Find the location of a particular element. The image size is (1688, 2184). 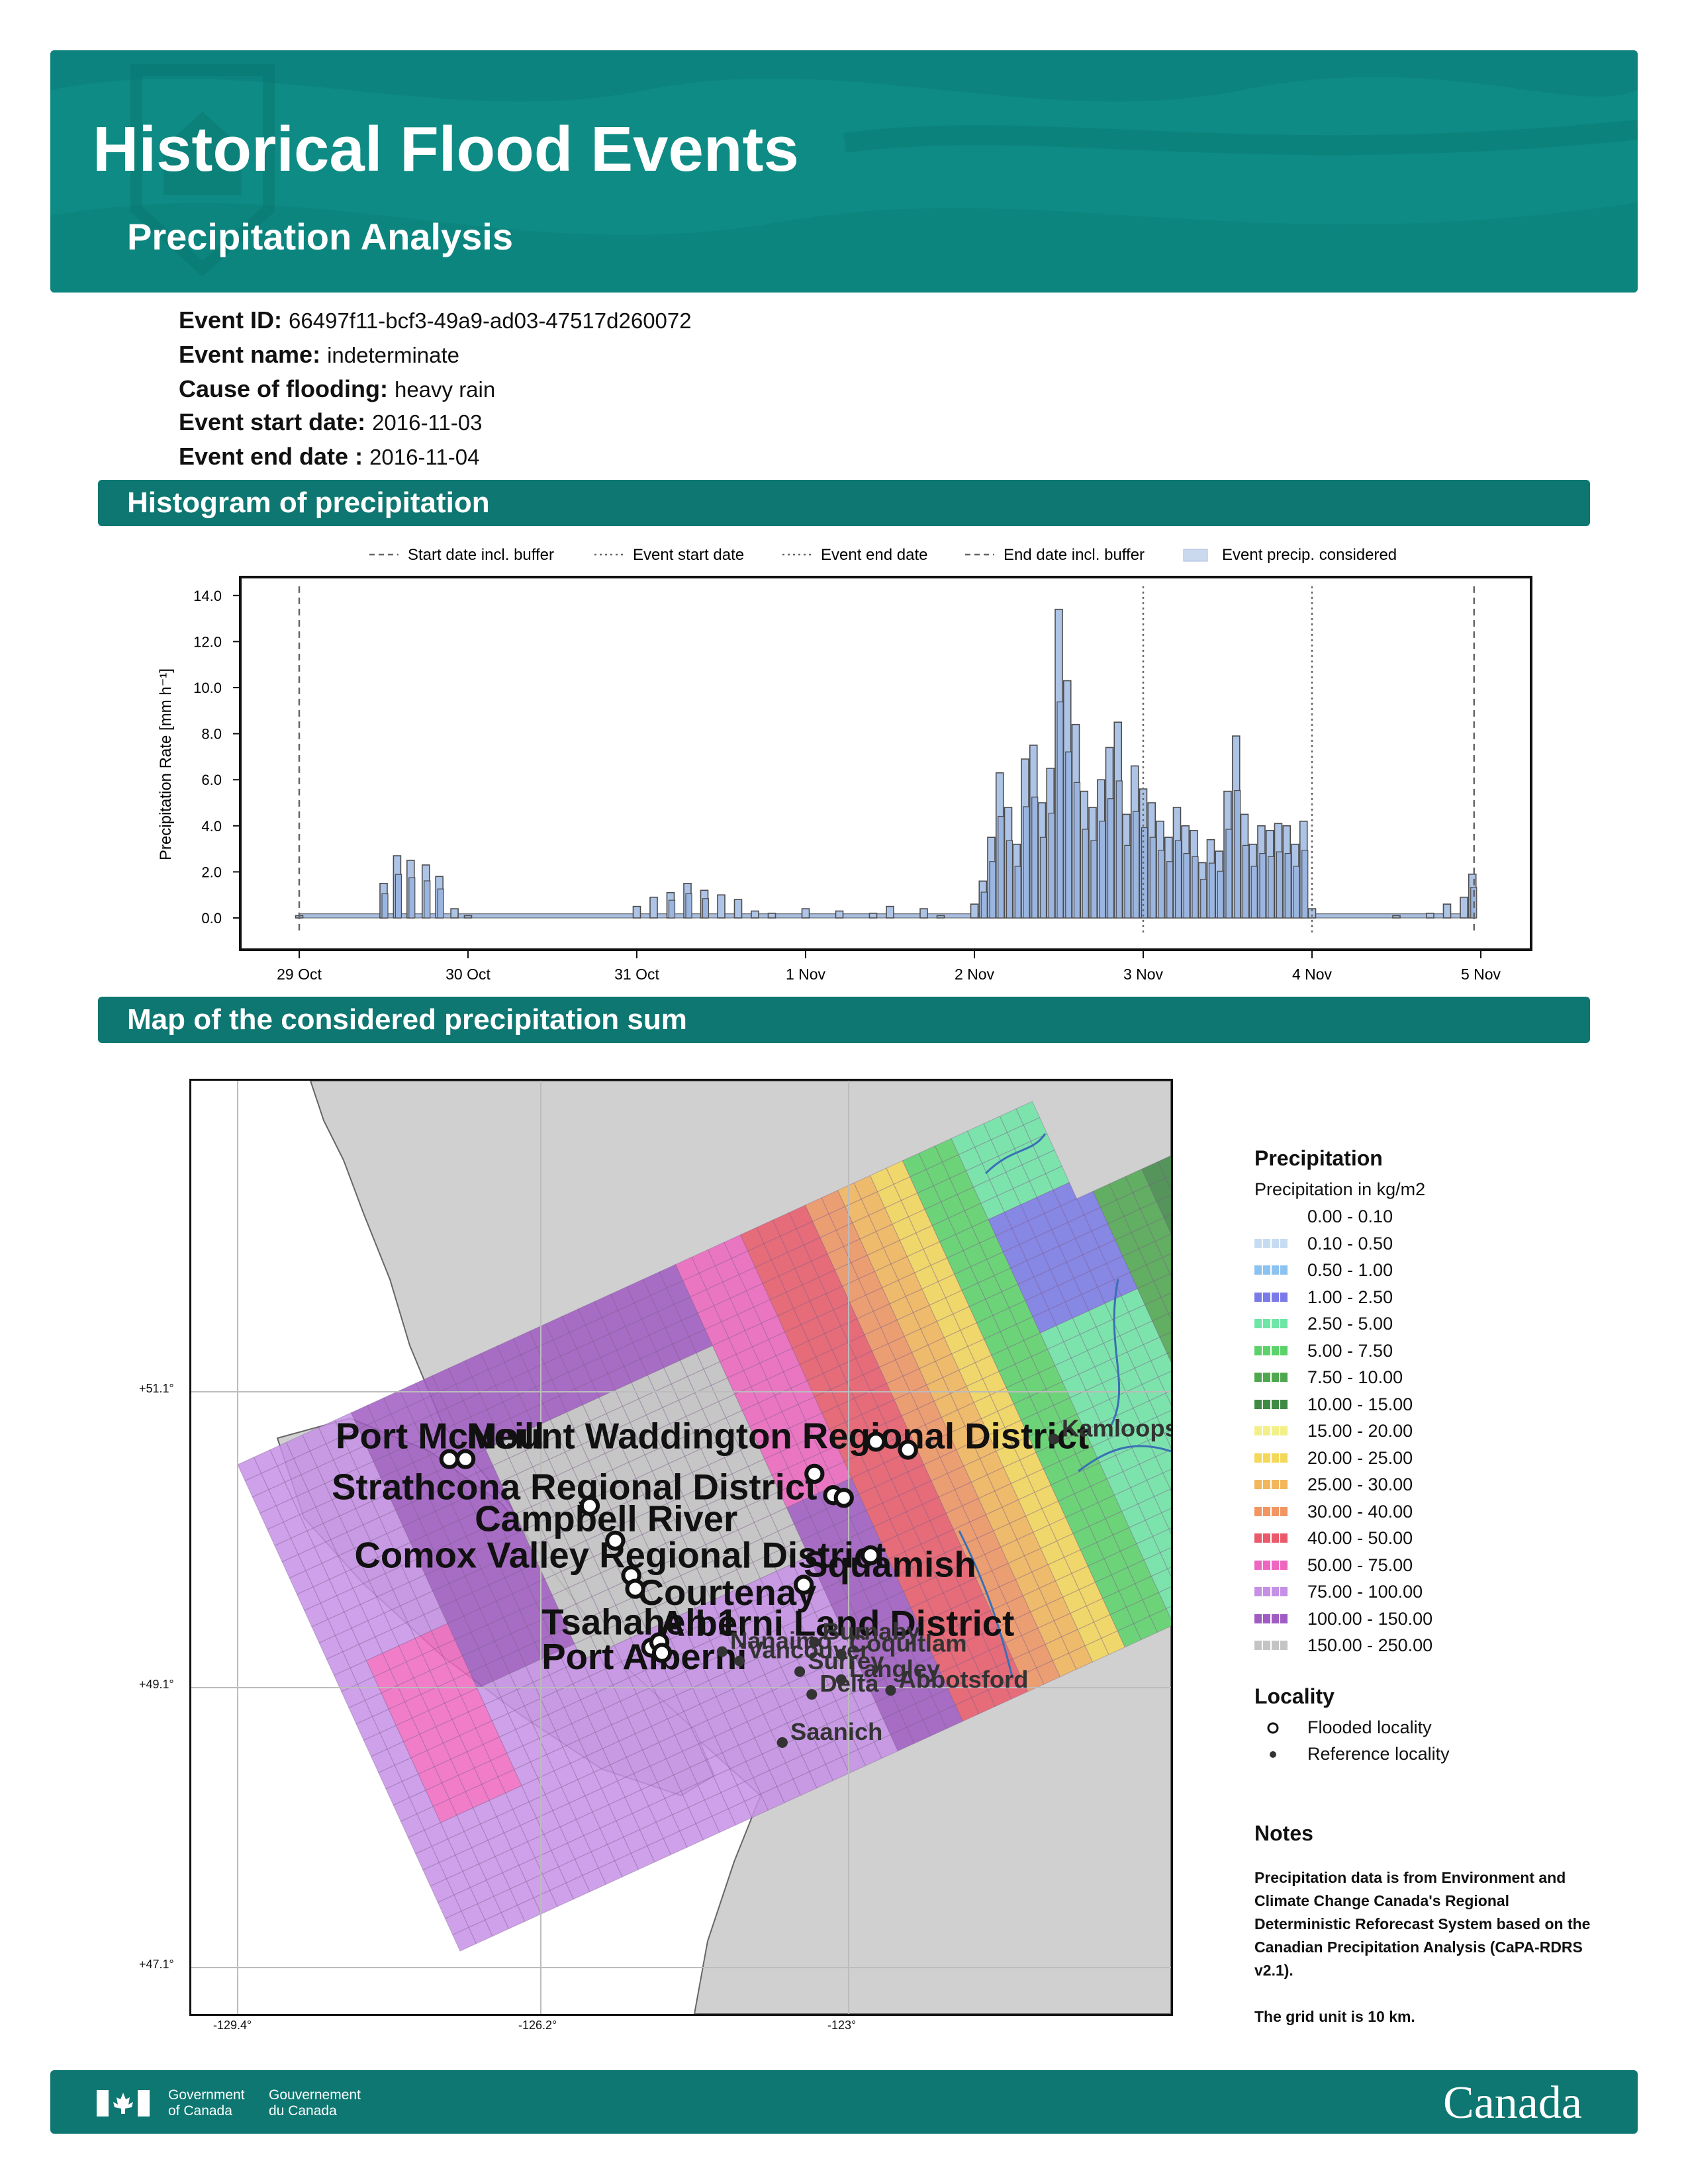

histogram-section-title: Histogram of precipitation is located at coordinates (308, 503).